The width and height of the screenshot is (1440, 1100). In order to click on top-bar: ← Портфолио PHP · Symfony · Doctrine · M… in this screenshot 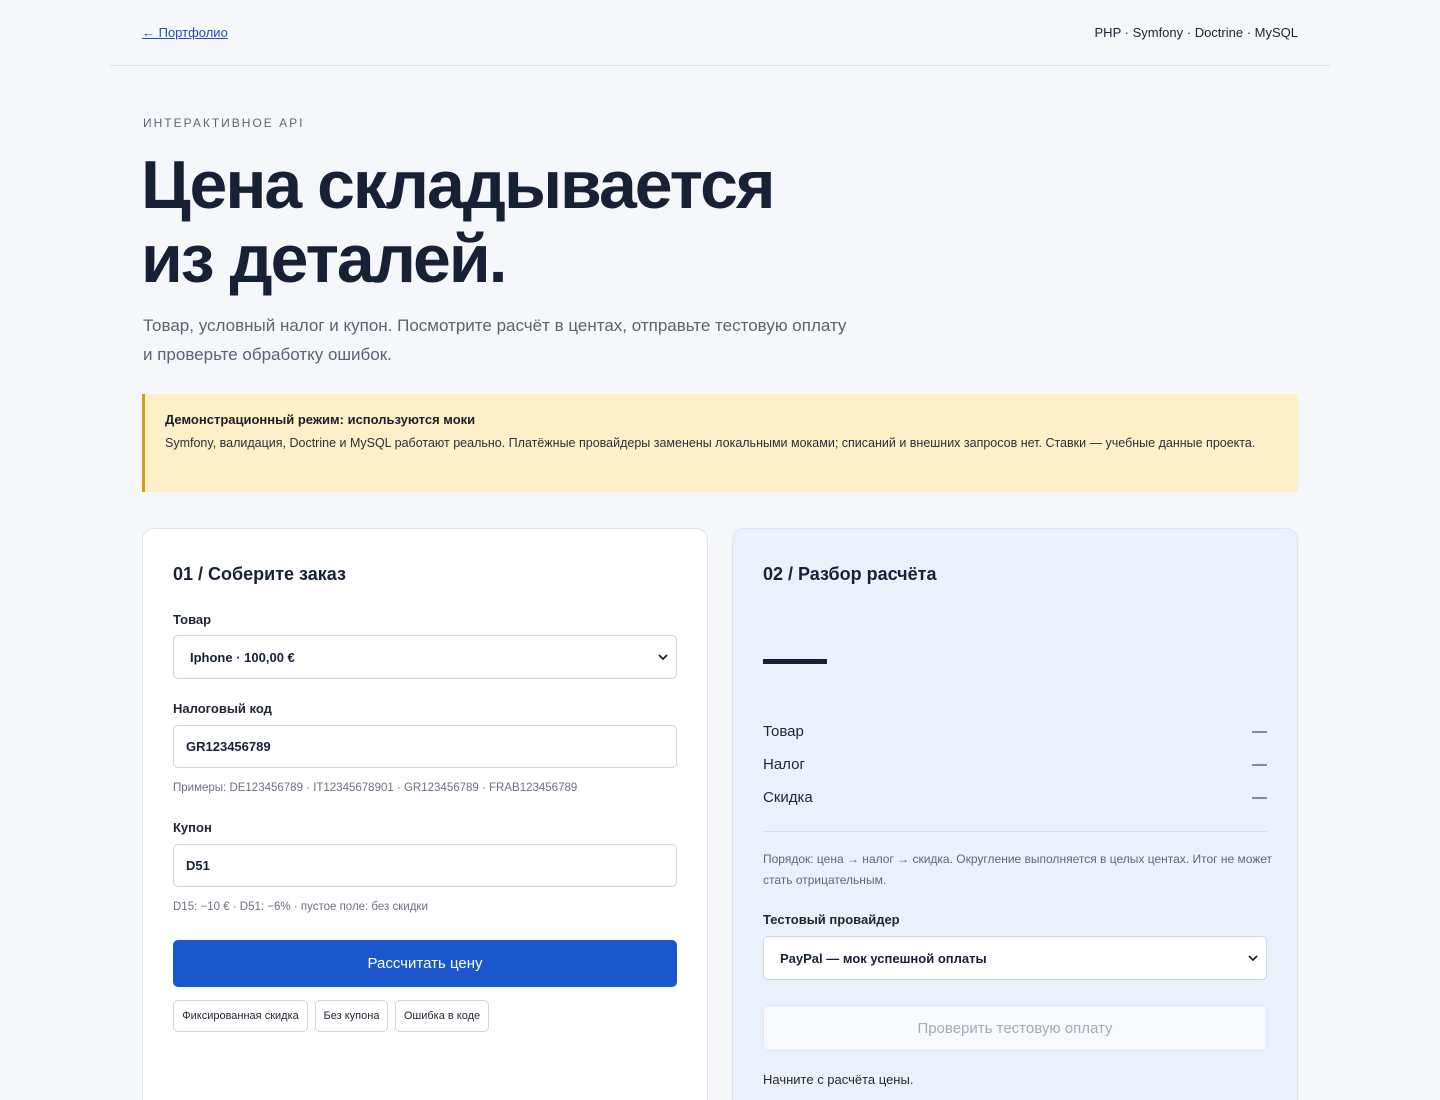, I will do `click(720, 33)`.